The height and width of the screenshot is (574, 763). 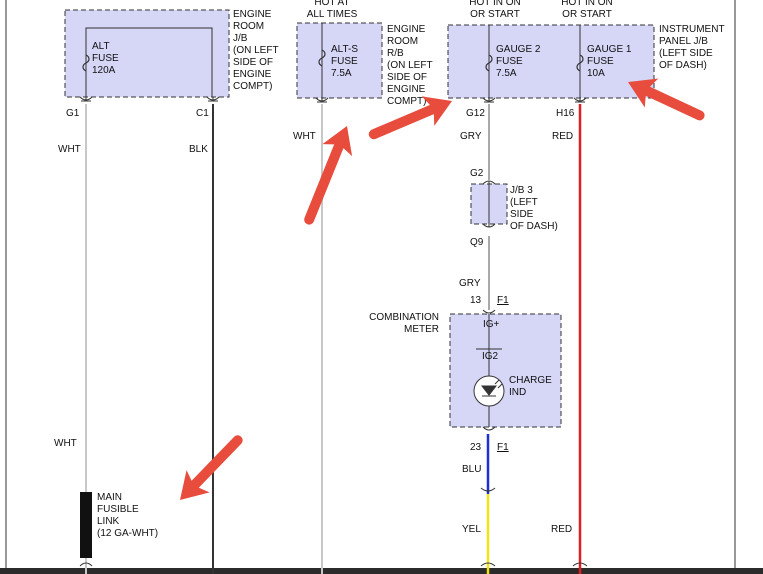 What do you see at coordinates (471, 529) in the screenshot?
I see `wire-label-yel: YEL` at bounding box center [471, 529].